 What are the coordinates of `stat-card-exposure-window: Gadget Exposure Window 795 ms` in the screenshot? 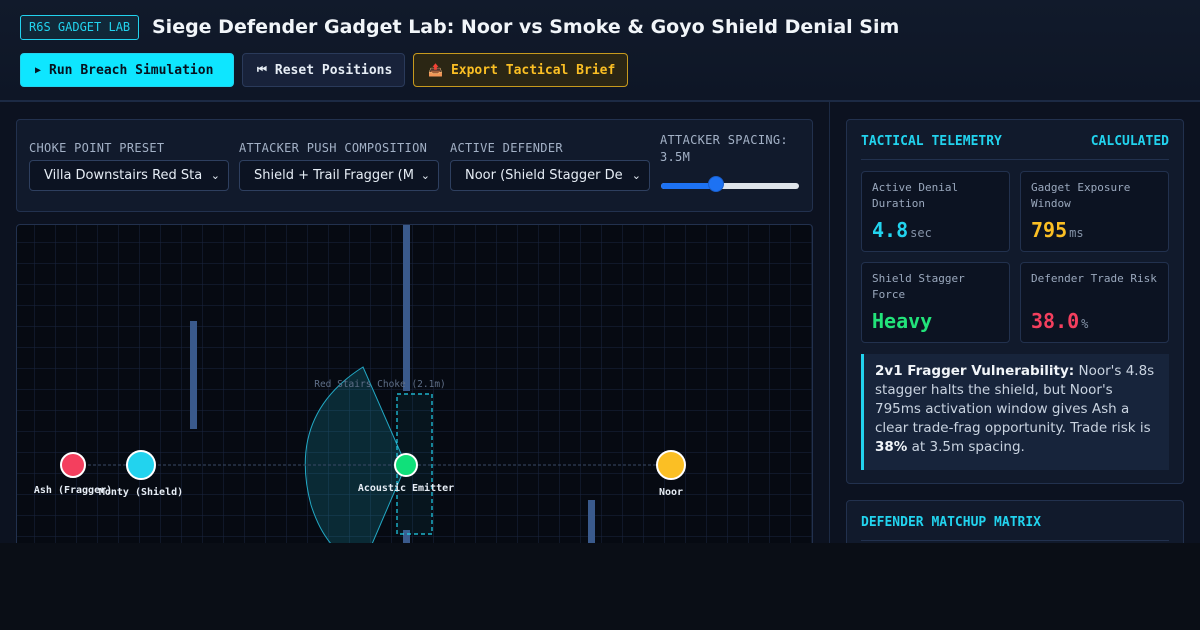 It's located at (1094, 211).